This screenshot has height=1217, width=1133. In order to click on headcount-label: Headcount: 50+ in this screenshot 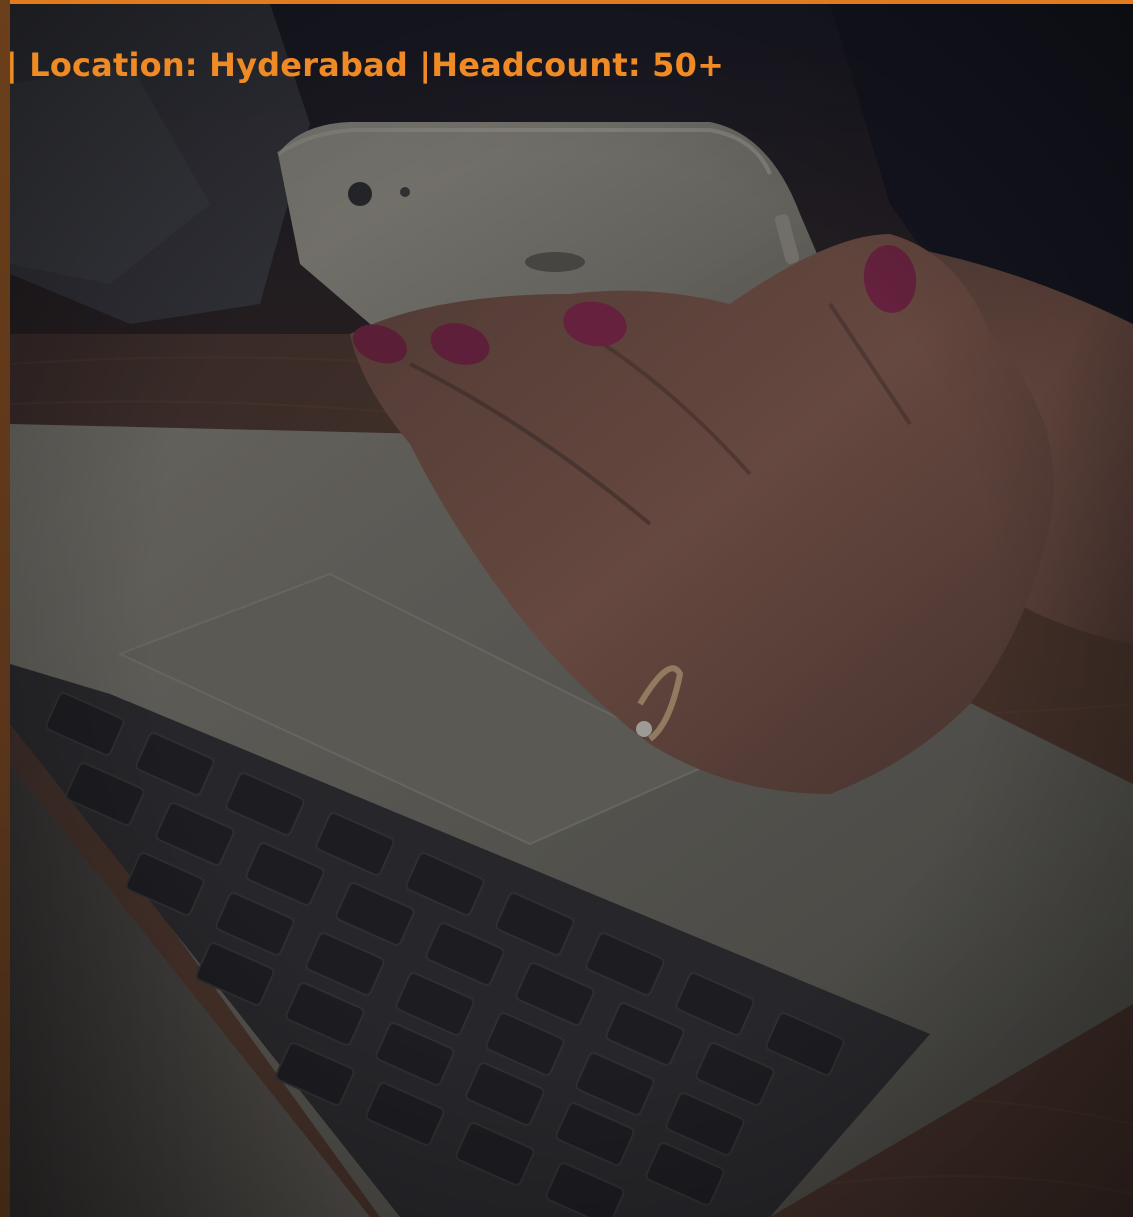, I will do `click(578, 65)`.